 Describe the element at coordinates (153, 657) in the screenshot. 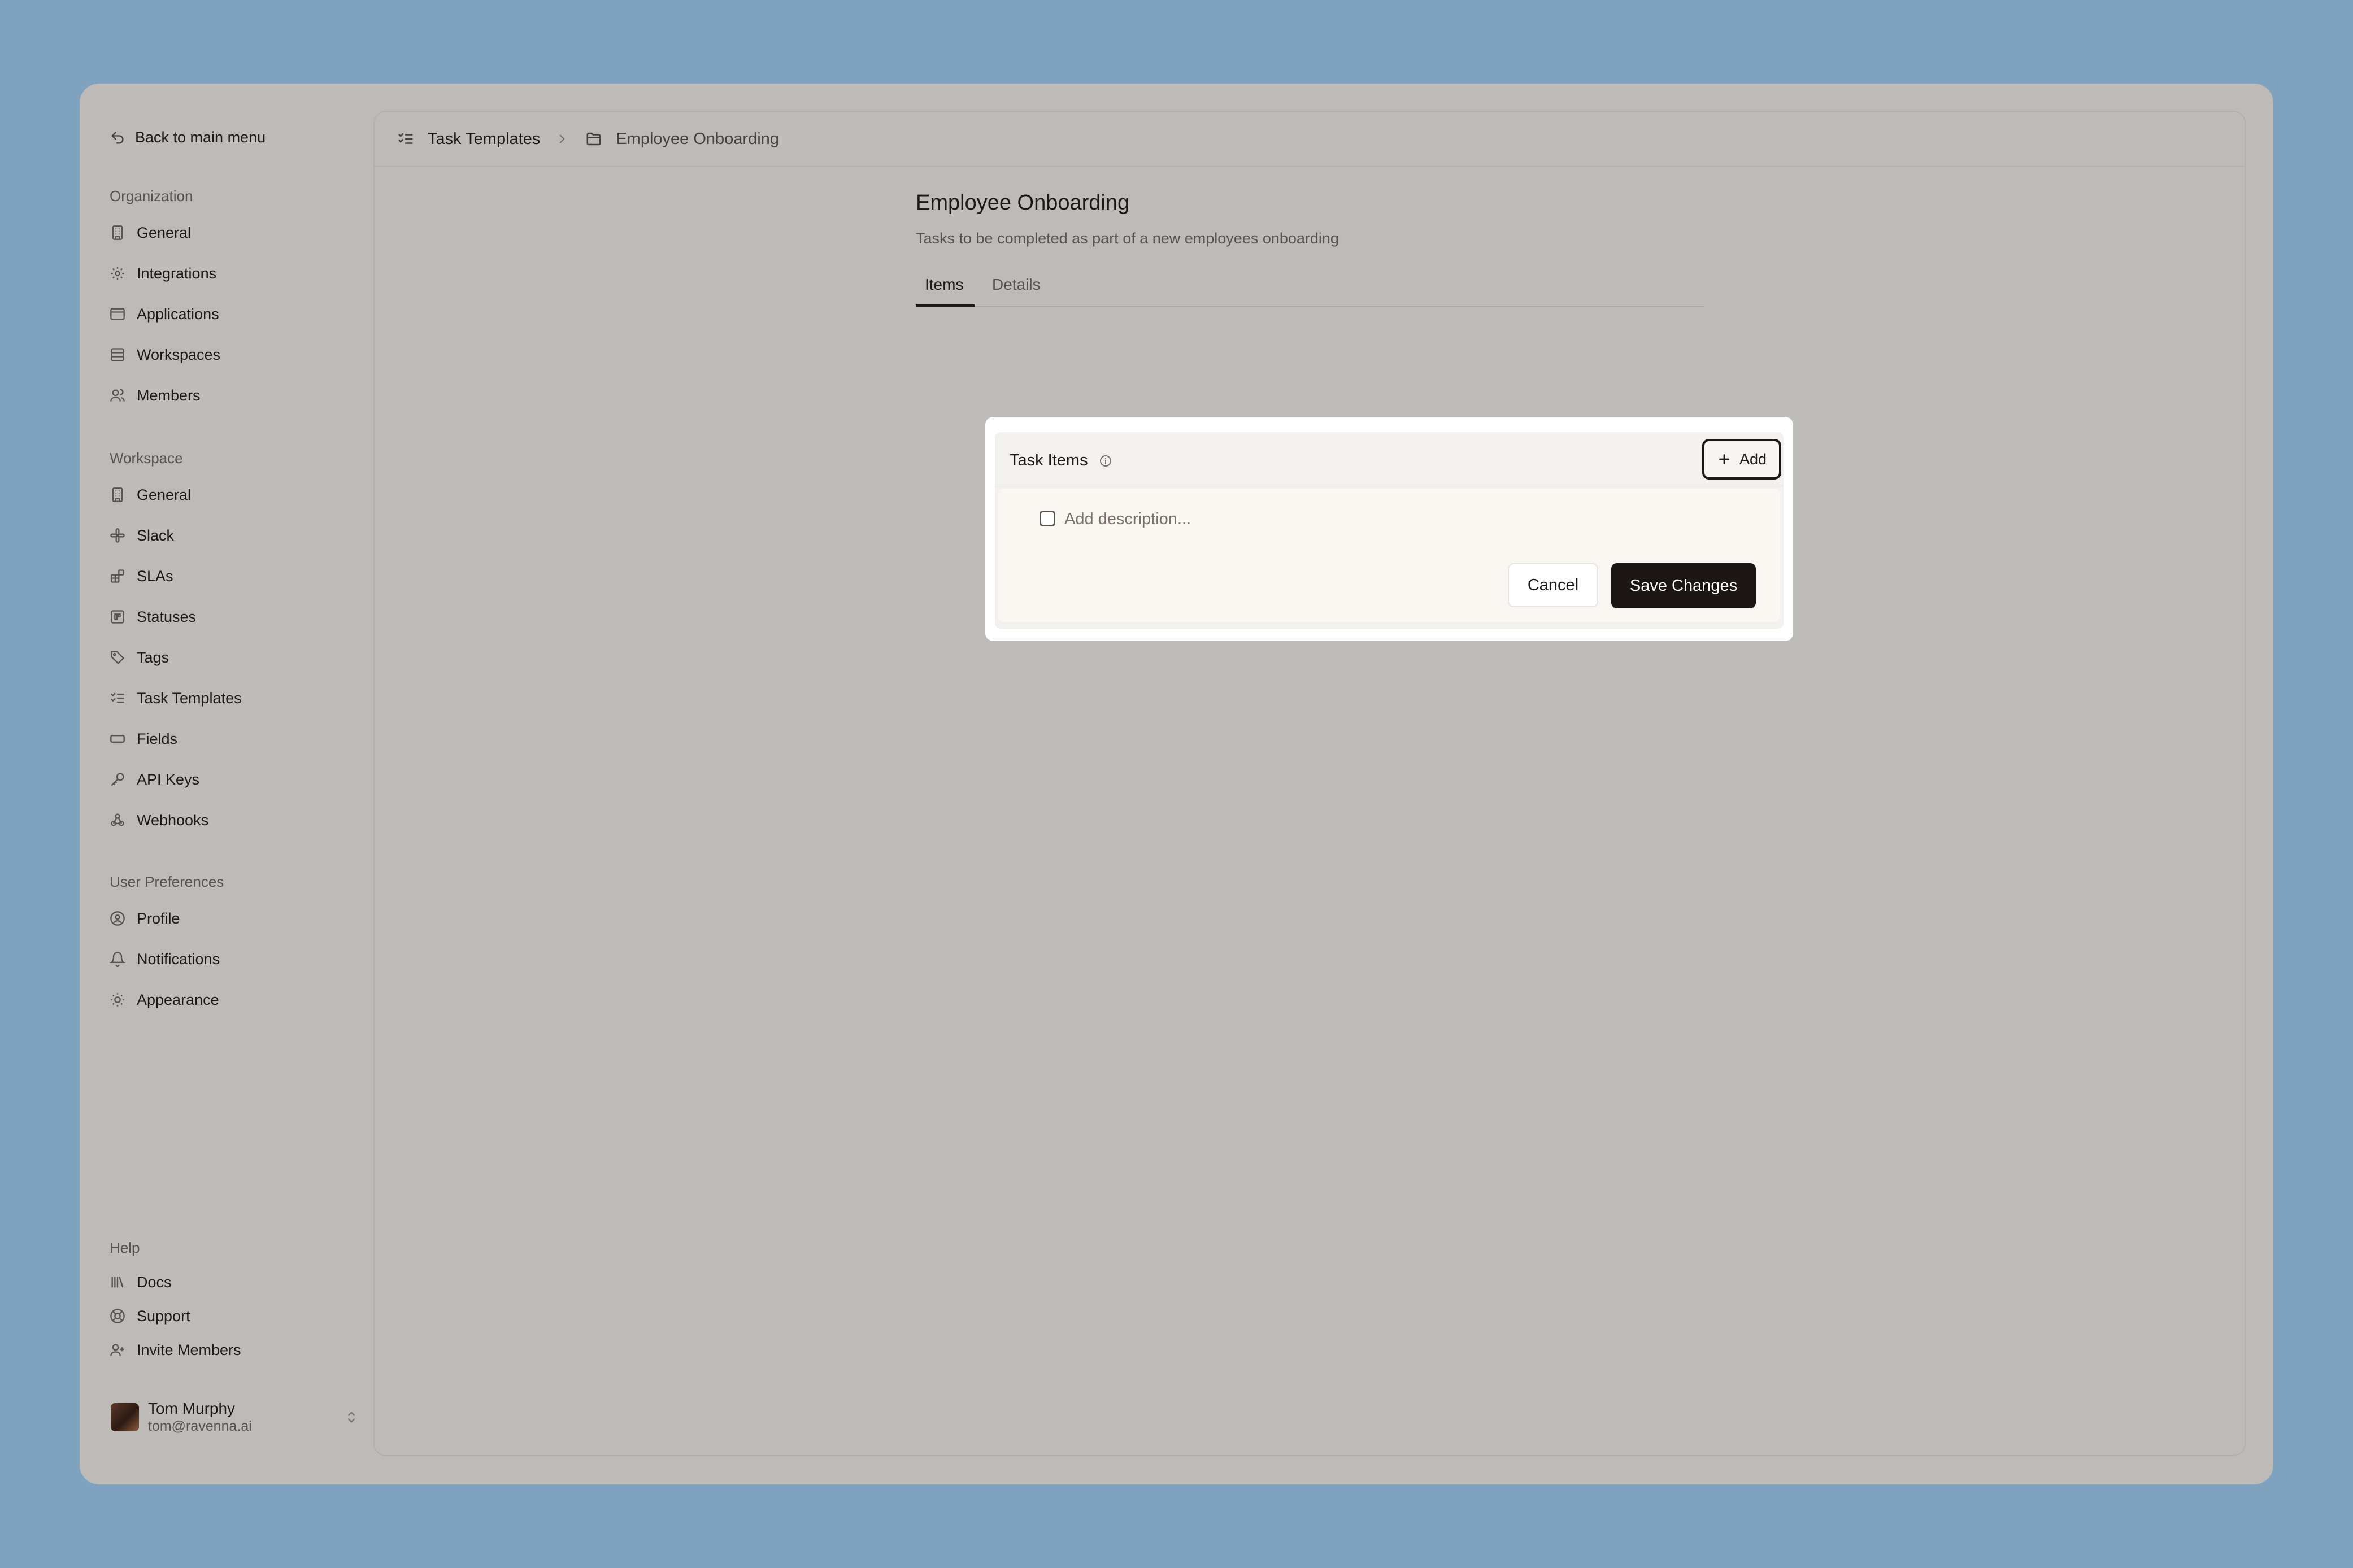

I see `sidebar-item-label: Tags` at that location.